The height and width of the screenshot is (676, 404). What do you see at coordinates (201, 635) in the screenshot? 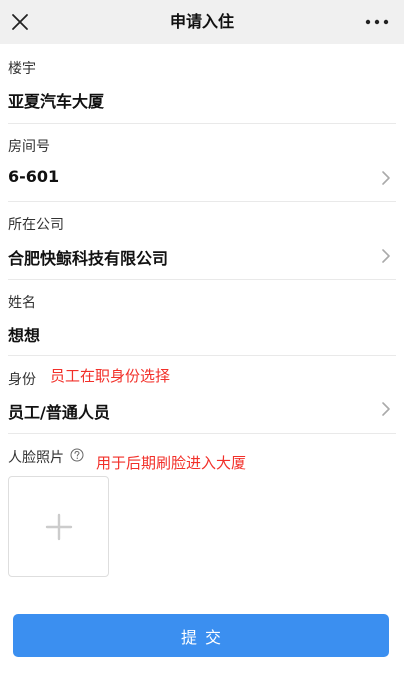
I see `submit-button: 提交` at bounding box center [201, 635].